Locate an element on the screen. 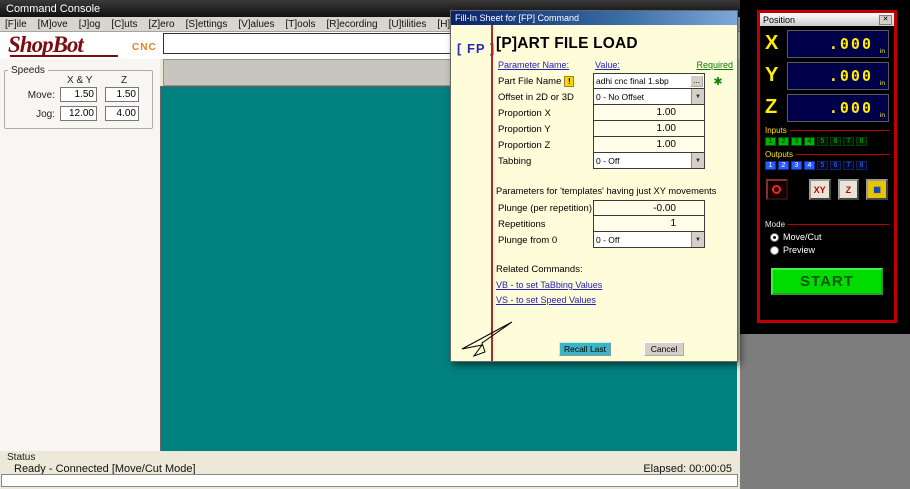  move-z-input is located at coordinates (122, 94).